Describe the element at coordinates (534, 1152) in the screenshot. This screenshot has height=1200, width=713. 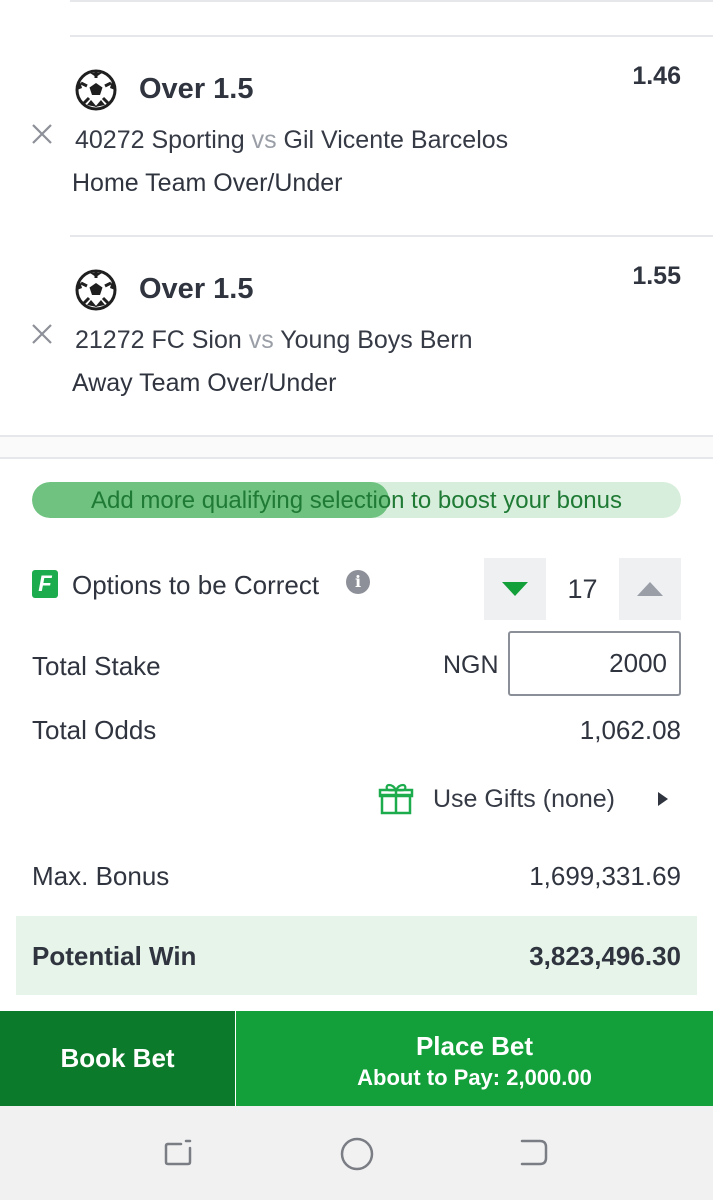
I see `back-icon` at that location.